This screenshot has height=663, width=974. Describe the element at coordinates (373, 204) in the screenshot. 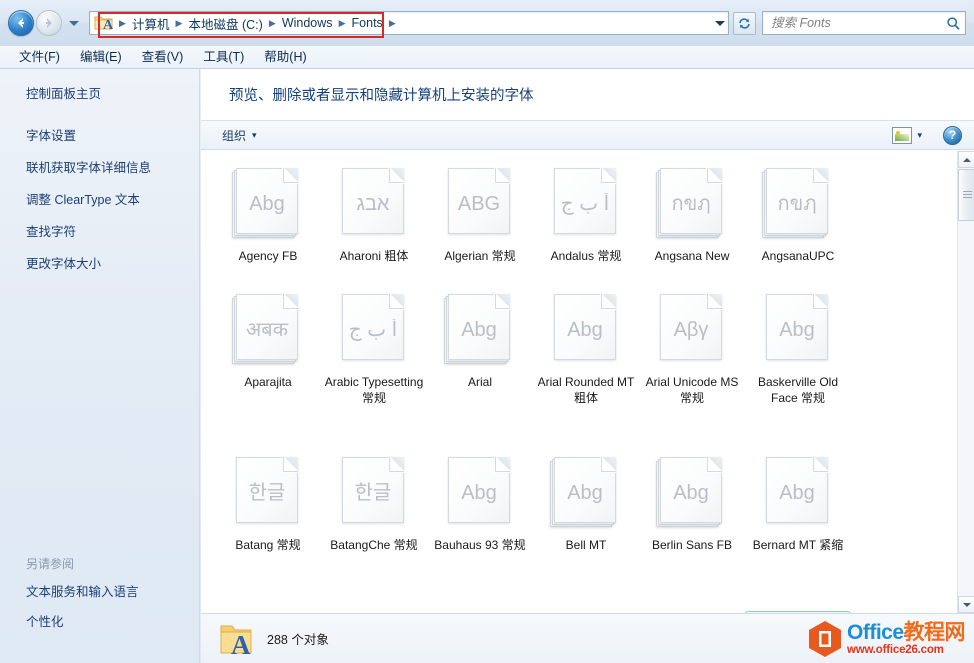

I see `font-preview-glyph: אבג` at that location.